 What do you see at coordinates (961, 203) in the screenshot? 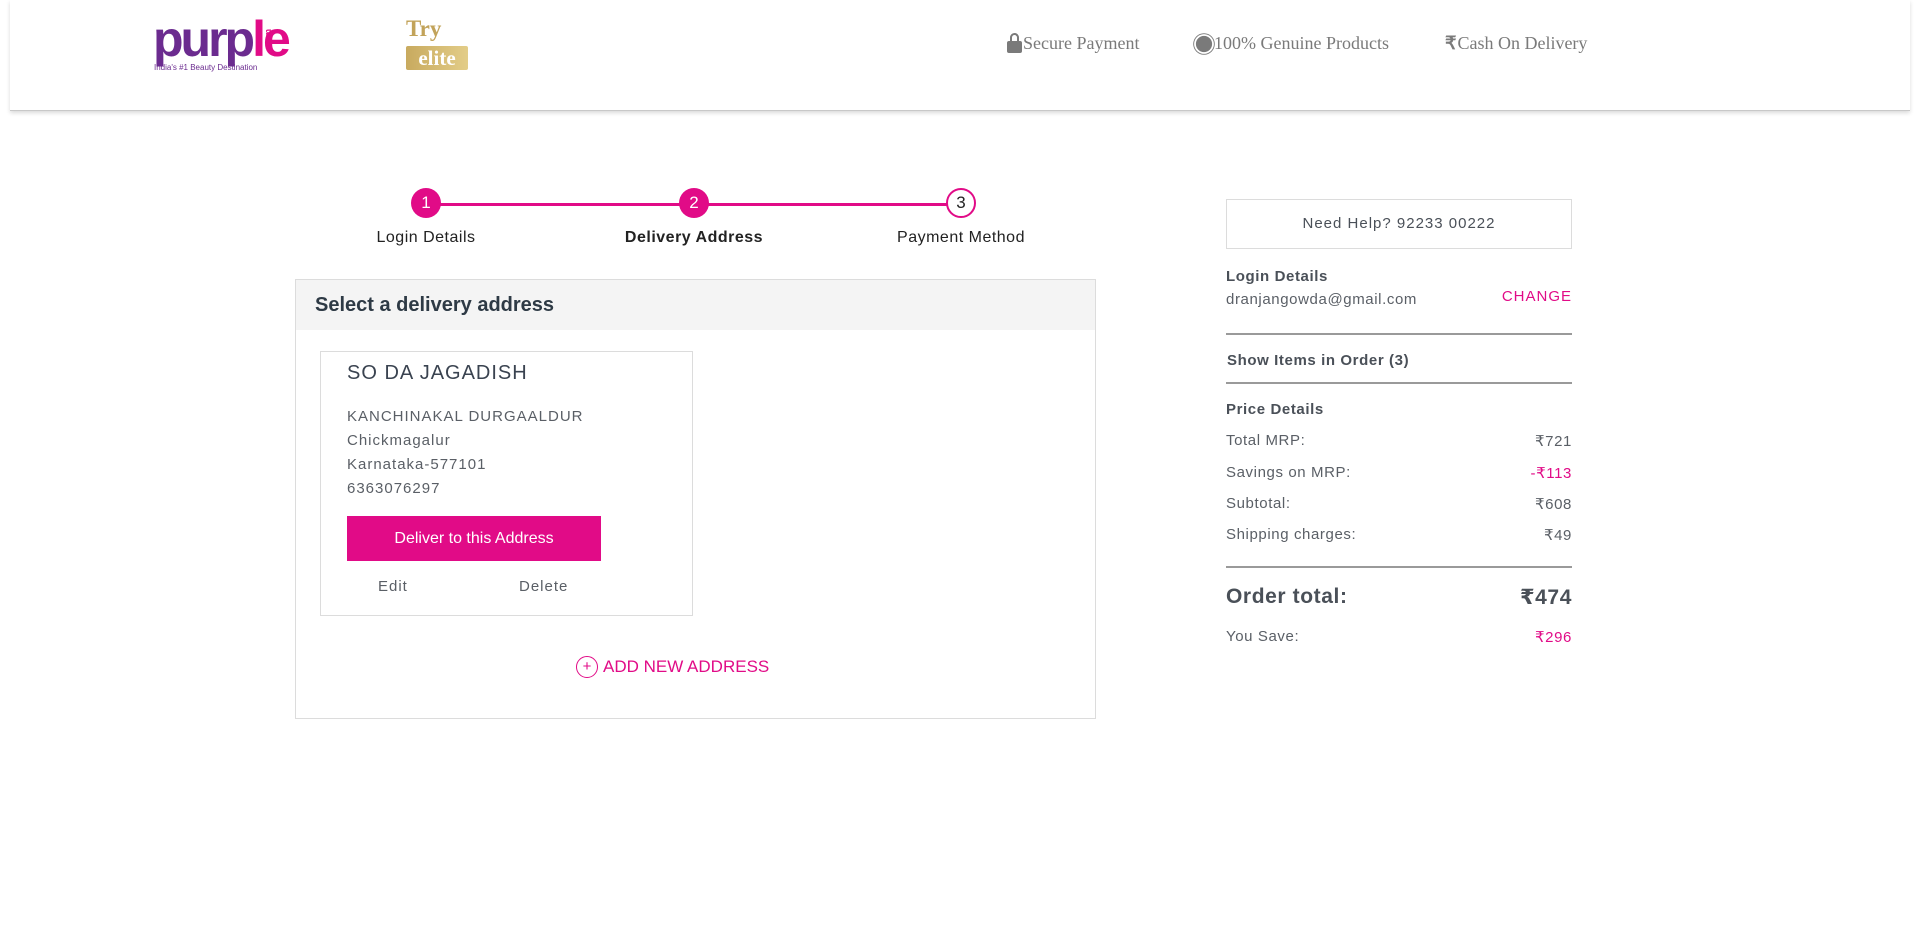
I see `step-3-circle: 3` at bounding box center [961, 203].